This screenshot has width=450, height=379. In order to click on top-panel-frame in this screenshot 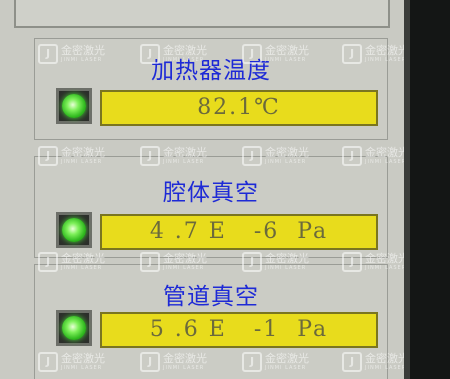, I will do `click(202, 14)`.